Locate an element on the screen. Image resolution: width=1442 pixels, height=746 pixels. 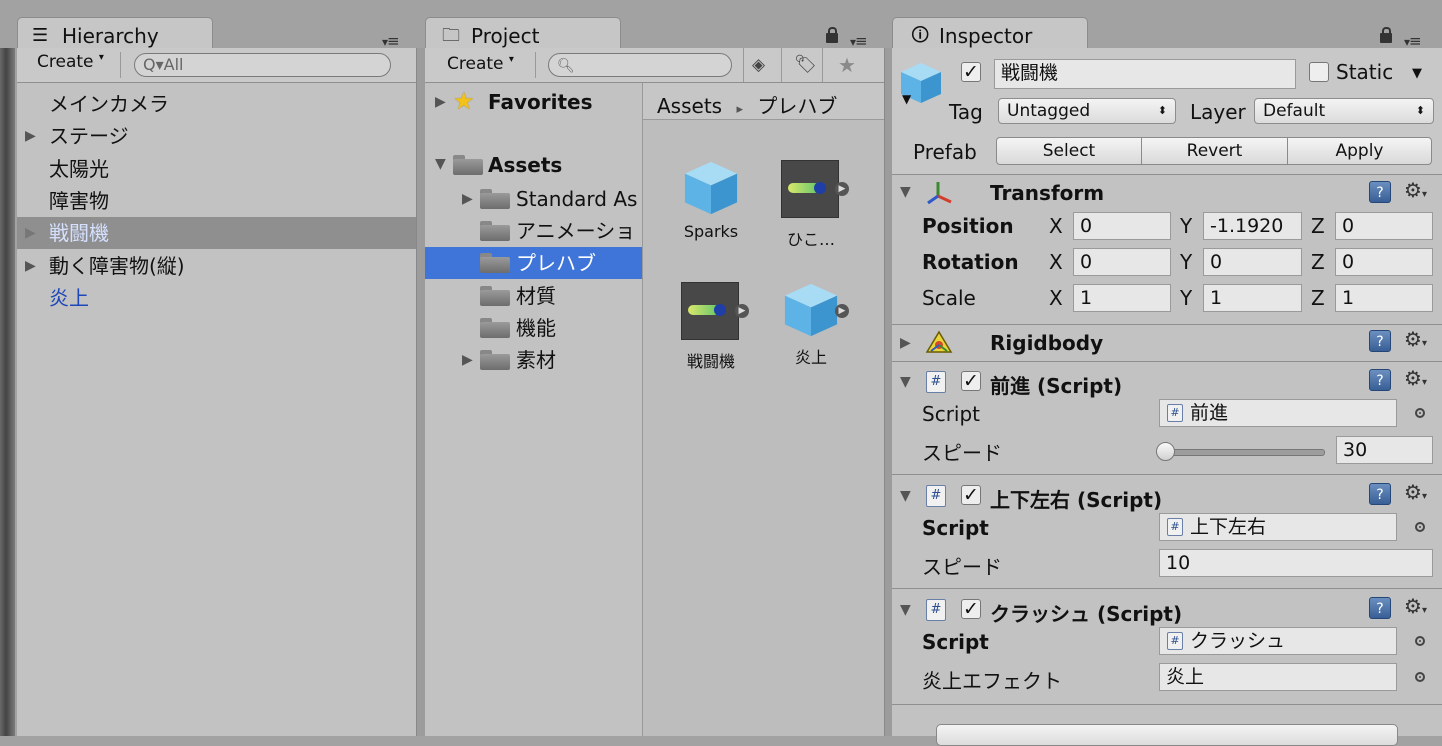
rotation-x-axis-label: X is located at coordinates (1056, 262).